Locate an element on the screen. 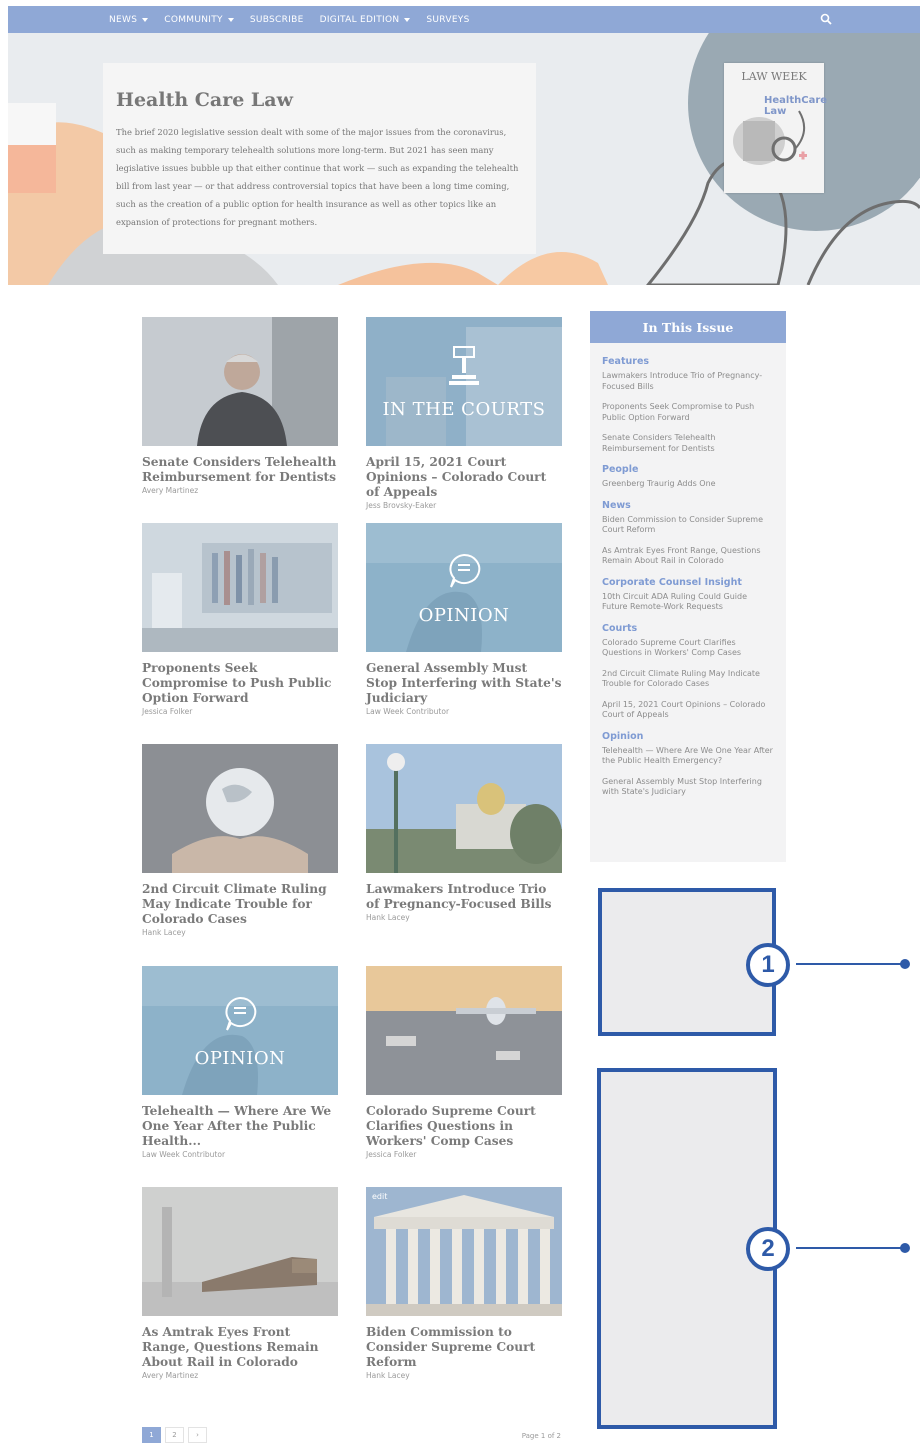  nav-subscribe: SUBSCRIBE is located at coordinates (277, 20).